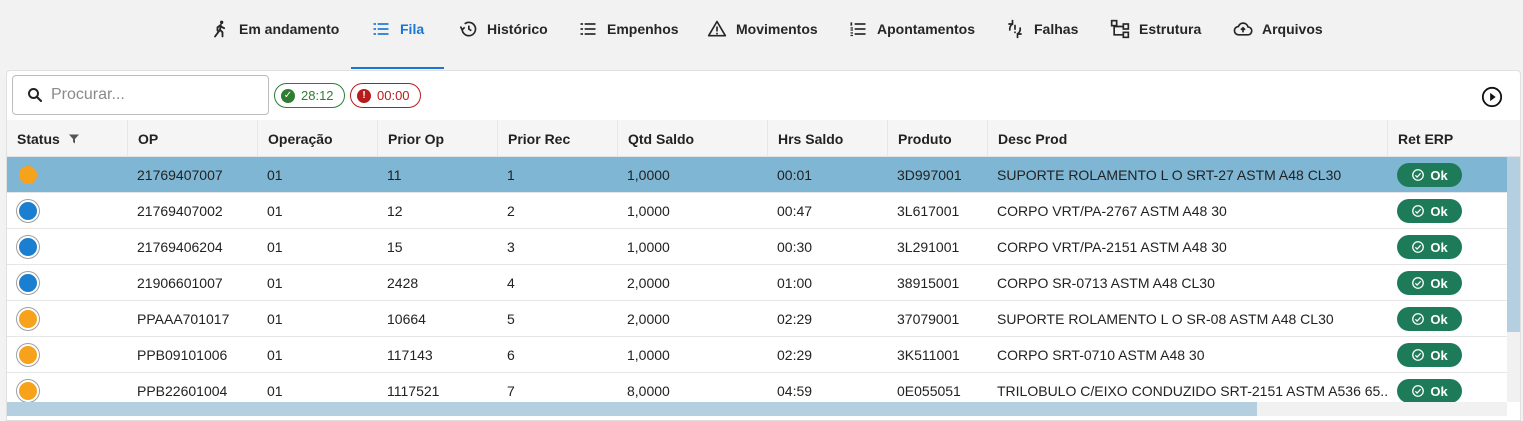  I want to click on play-circle-icon, so click(1492, 97).